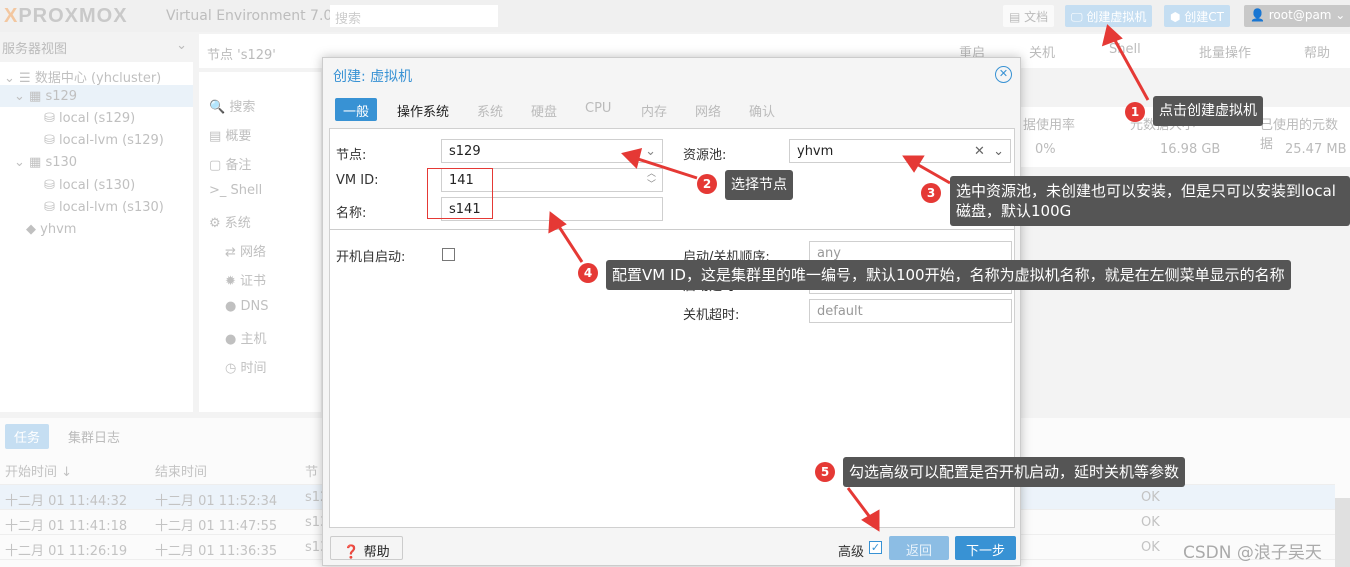  Describe the element at coordinates (1112, 35) in the screenshot. I see `arrow-1-head` at that location.